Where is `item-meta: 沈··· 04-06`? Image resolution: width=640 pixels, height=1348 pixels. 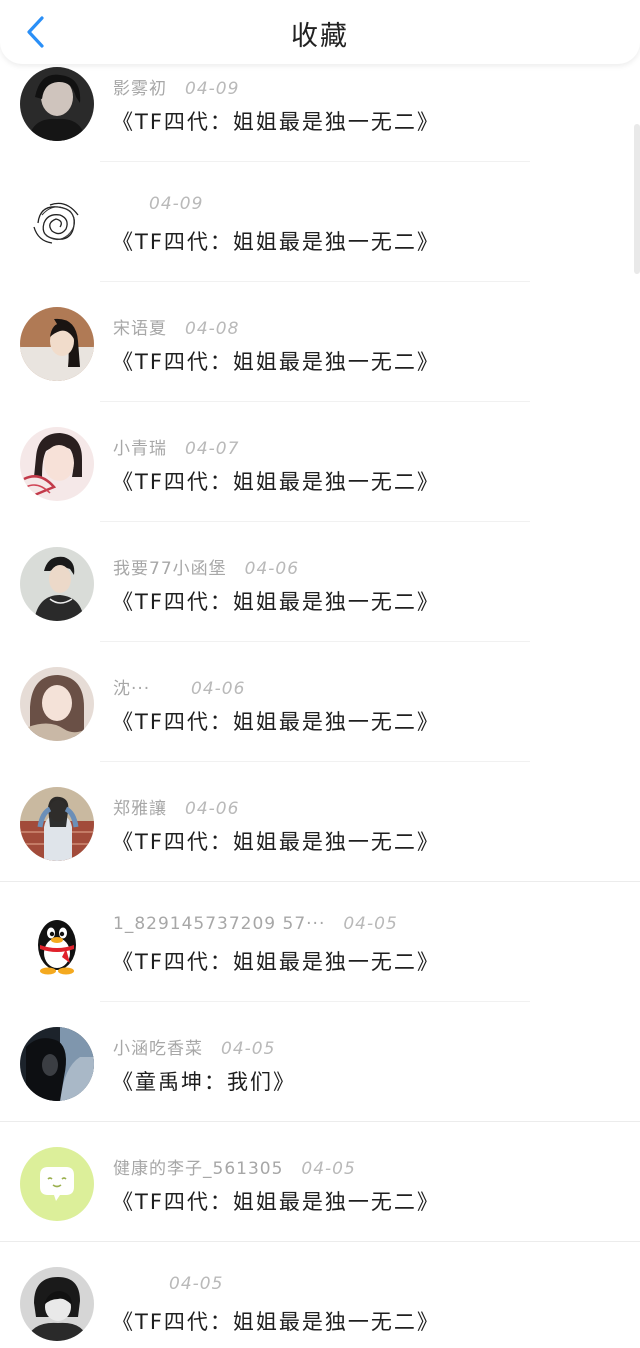
item-meta: 沈··· 04-06 is located at coordinates (179, 686).